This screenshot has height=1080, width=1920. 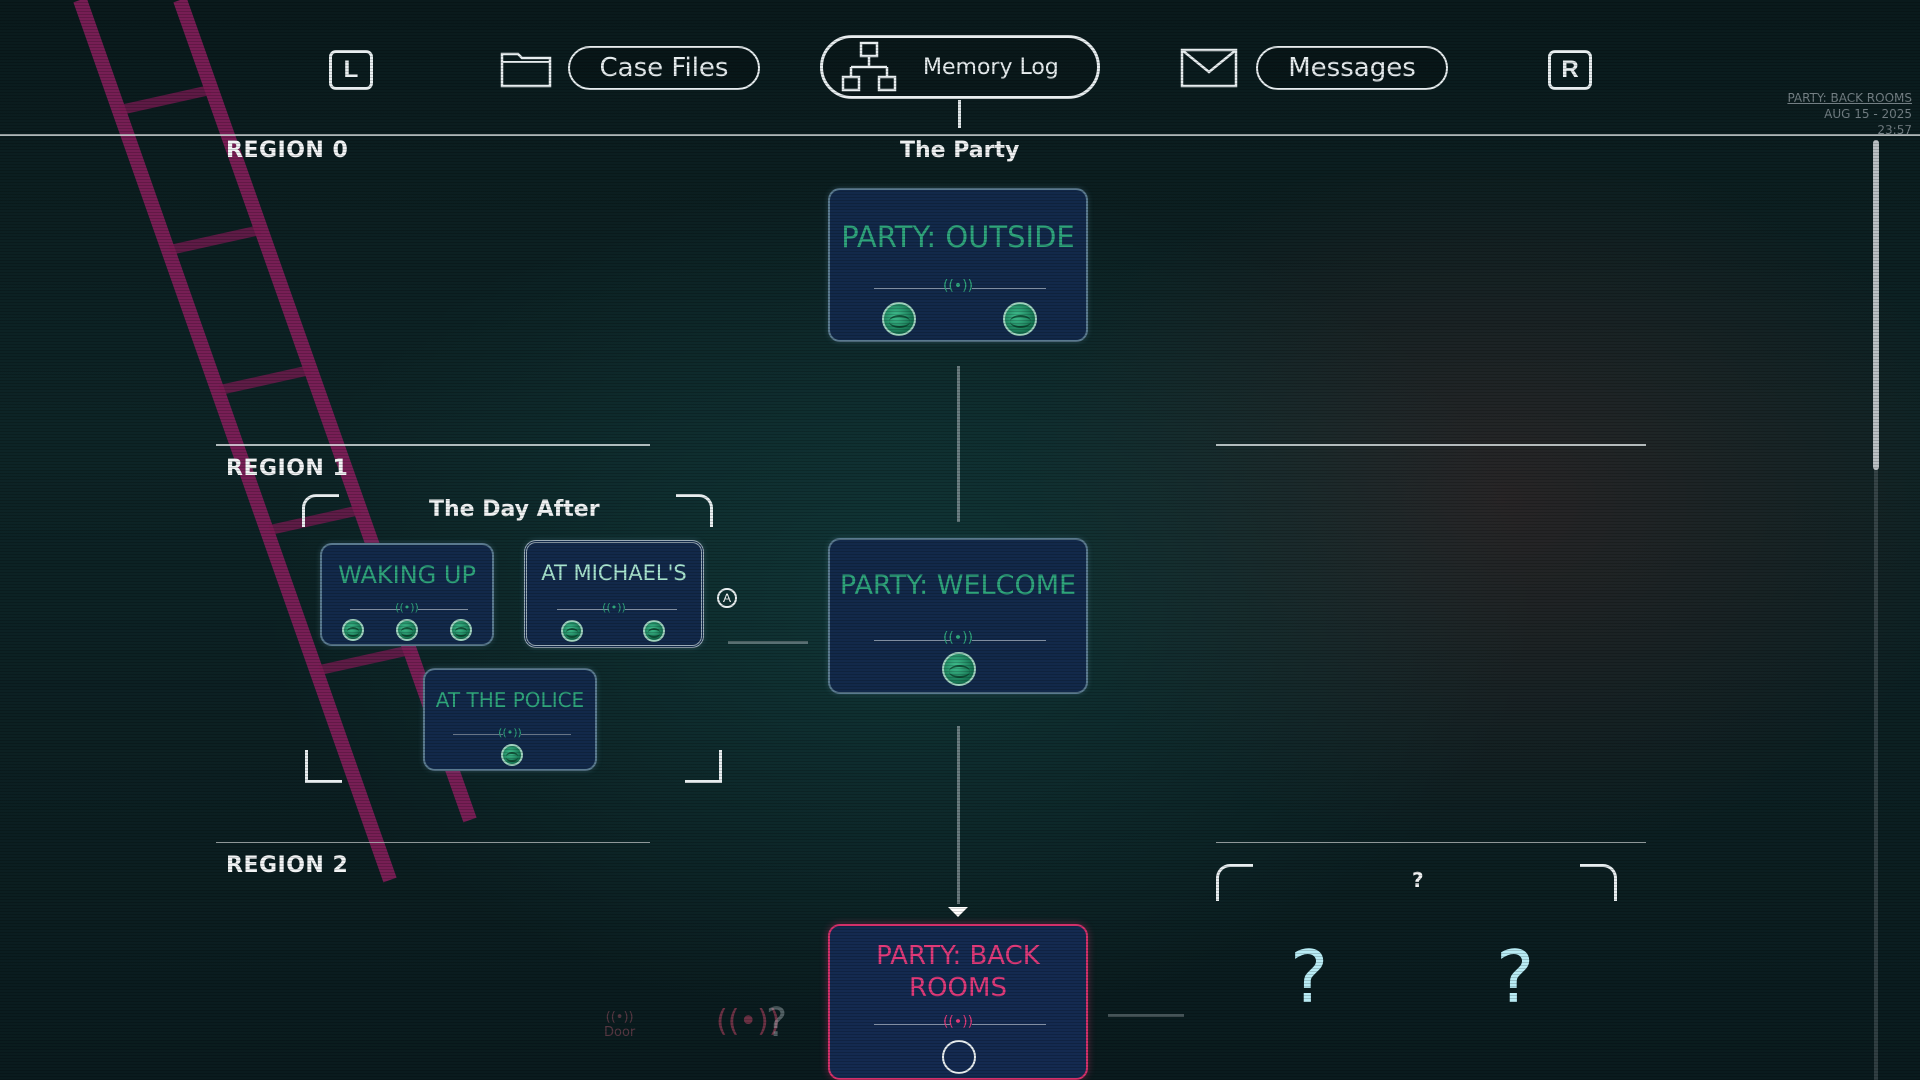 What do you see at coordinates (958, 972) in the screenshot?
I see `card-title: PARTY: BACK ROOMS` at bounding box center [958, 972].